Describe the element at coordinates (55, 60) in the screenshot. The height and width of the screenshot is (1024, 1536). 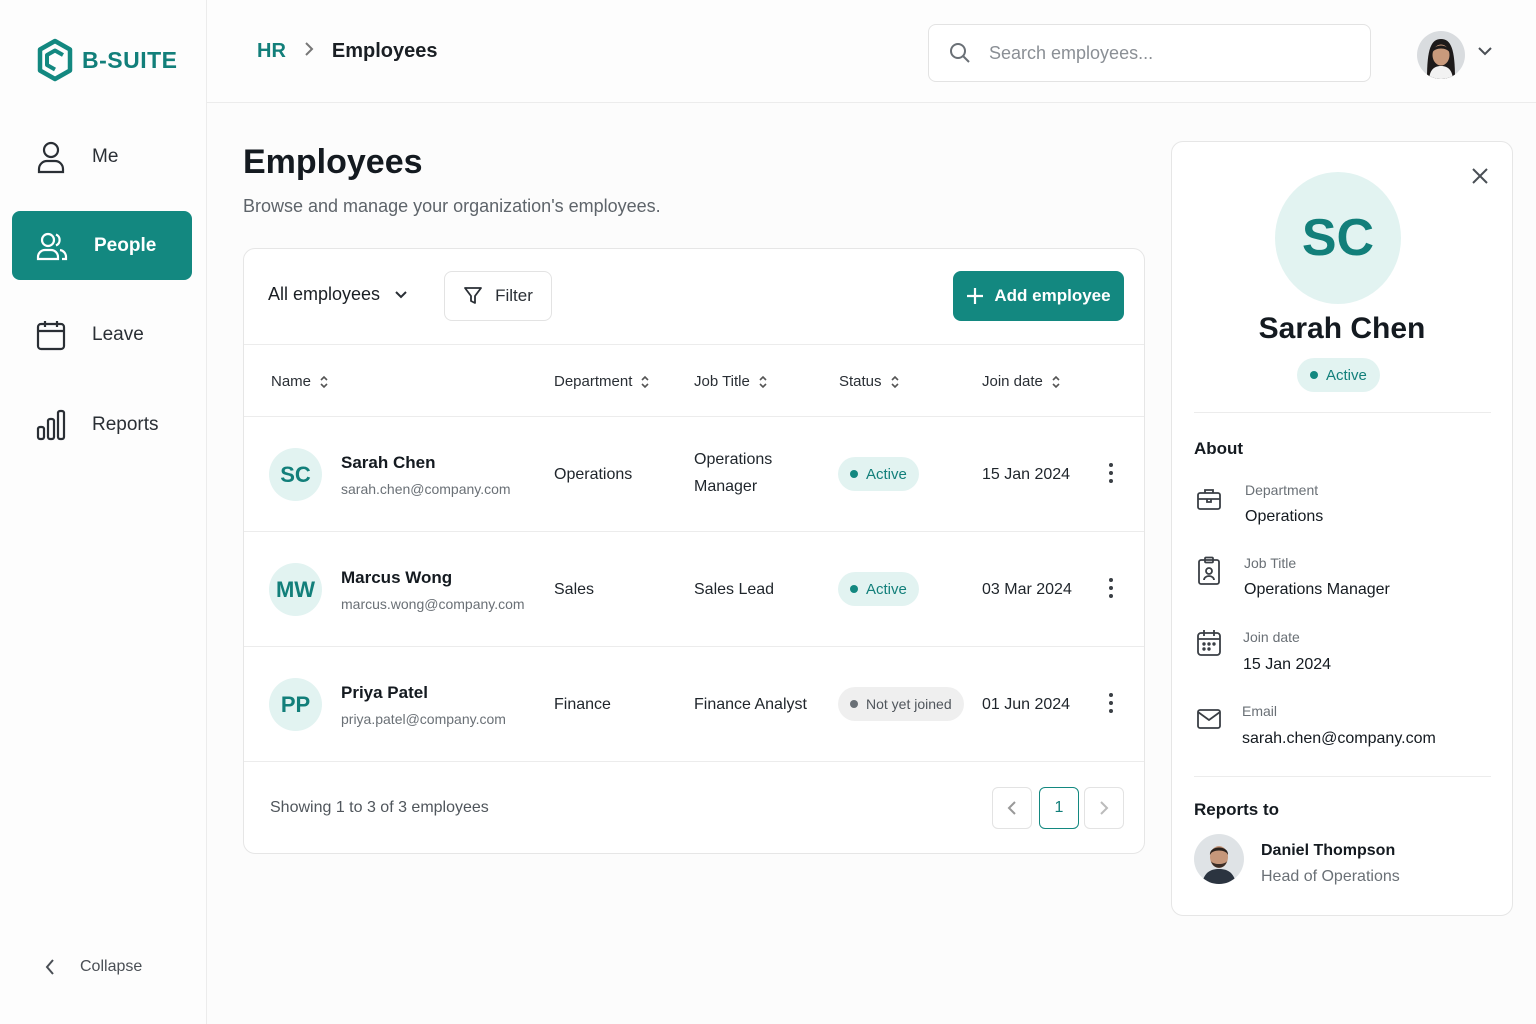
I see `hexagon-logo-icon` at that location.